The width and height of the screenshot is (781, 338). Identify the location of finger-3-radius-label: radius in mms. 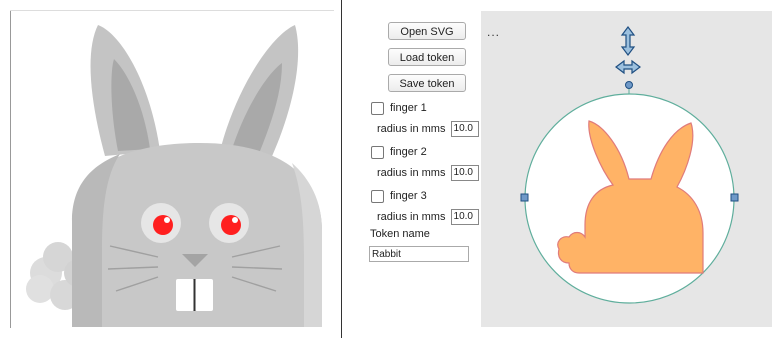
(411, 217).